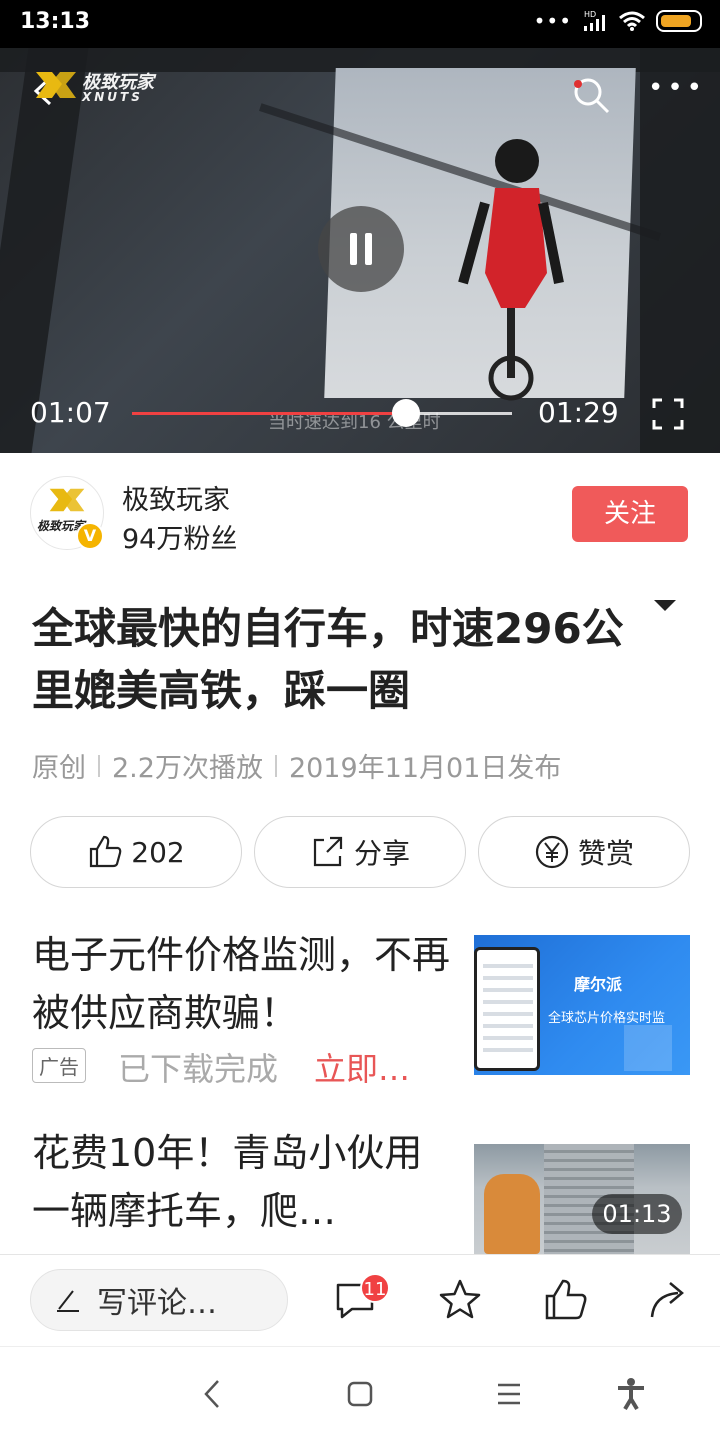 The width and height of the screenshot is (720, 1440). Describe the element at coordinates (68, 1301) in the screenshot. I see `pen-icon` at that location.